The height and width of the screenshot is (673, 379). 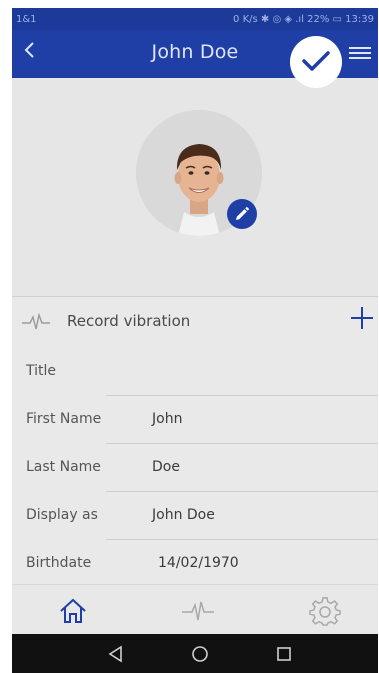 I want to click on gear-icon, so click(x=325, y=611).